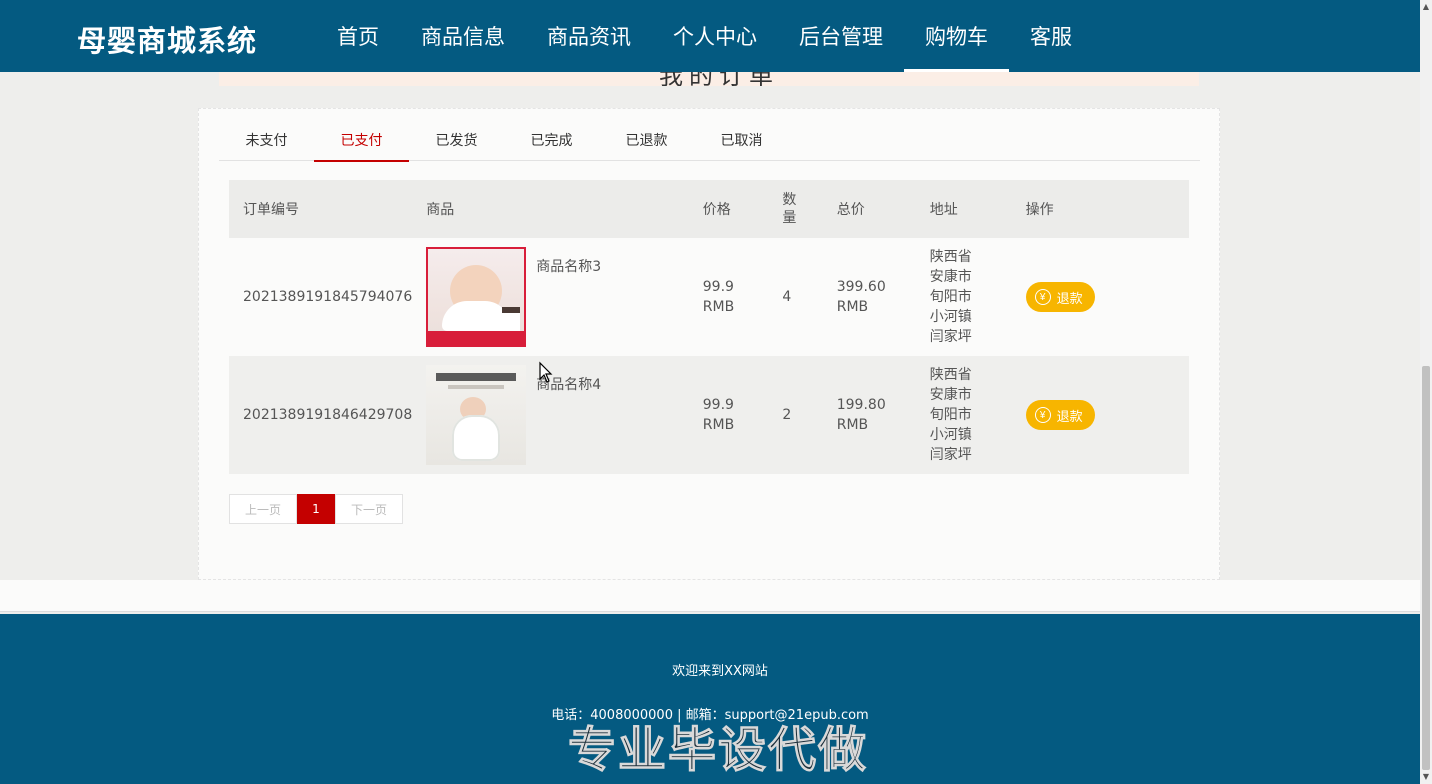  Describe the element at coordinates (956, 36) in the screenshot. I see `nav-cart: 购物车` at that location.